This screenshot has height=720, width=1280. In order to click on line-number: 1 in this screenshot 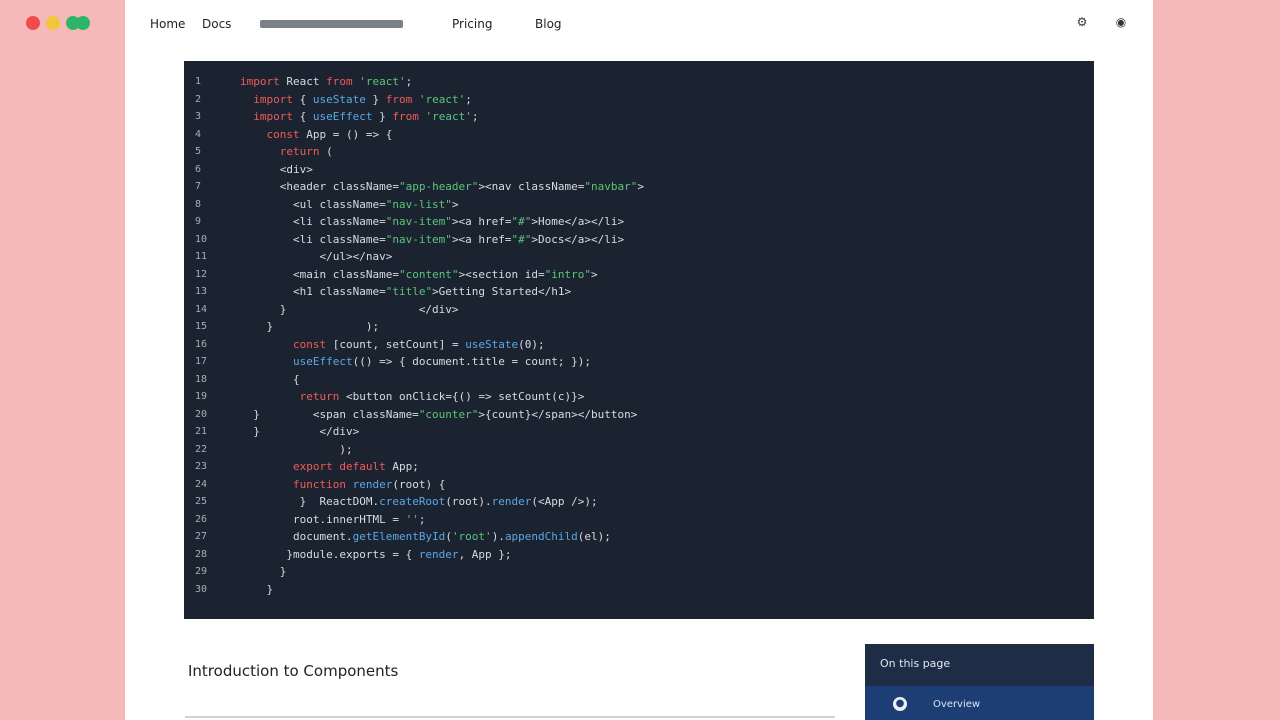, I will do `click(198, 81)`.